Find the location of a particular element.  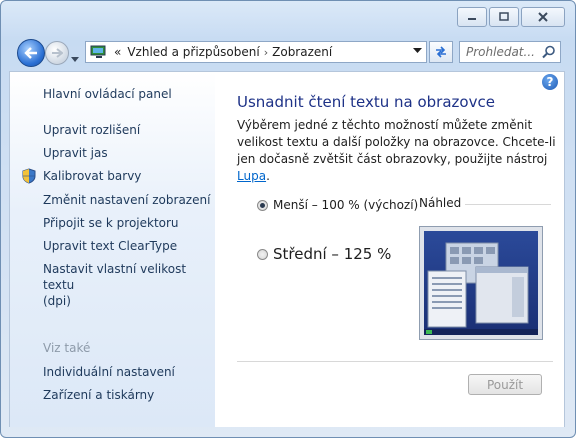

minimize-button is located at coordinates (472, 17).